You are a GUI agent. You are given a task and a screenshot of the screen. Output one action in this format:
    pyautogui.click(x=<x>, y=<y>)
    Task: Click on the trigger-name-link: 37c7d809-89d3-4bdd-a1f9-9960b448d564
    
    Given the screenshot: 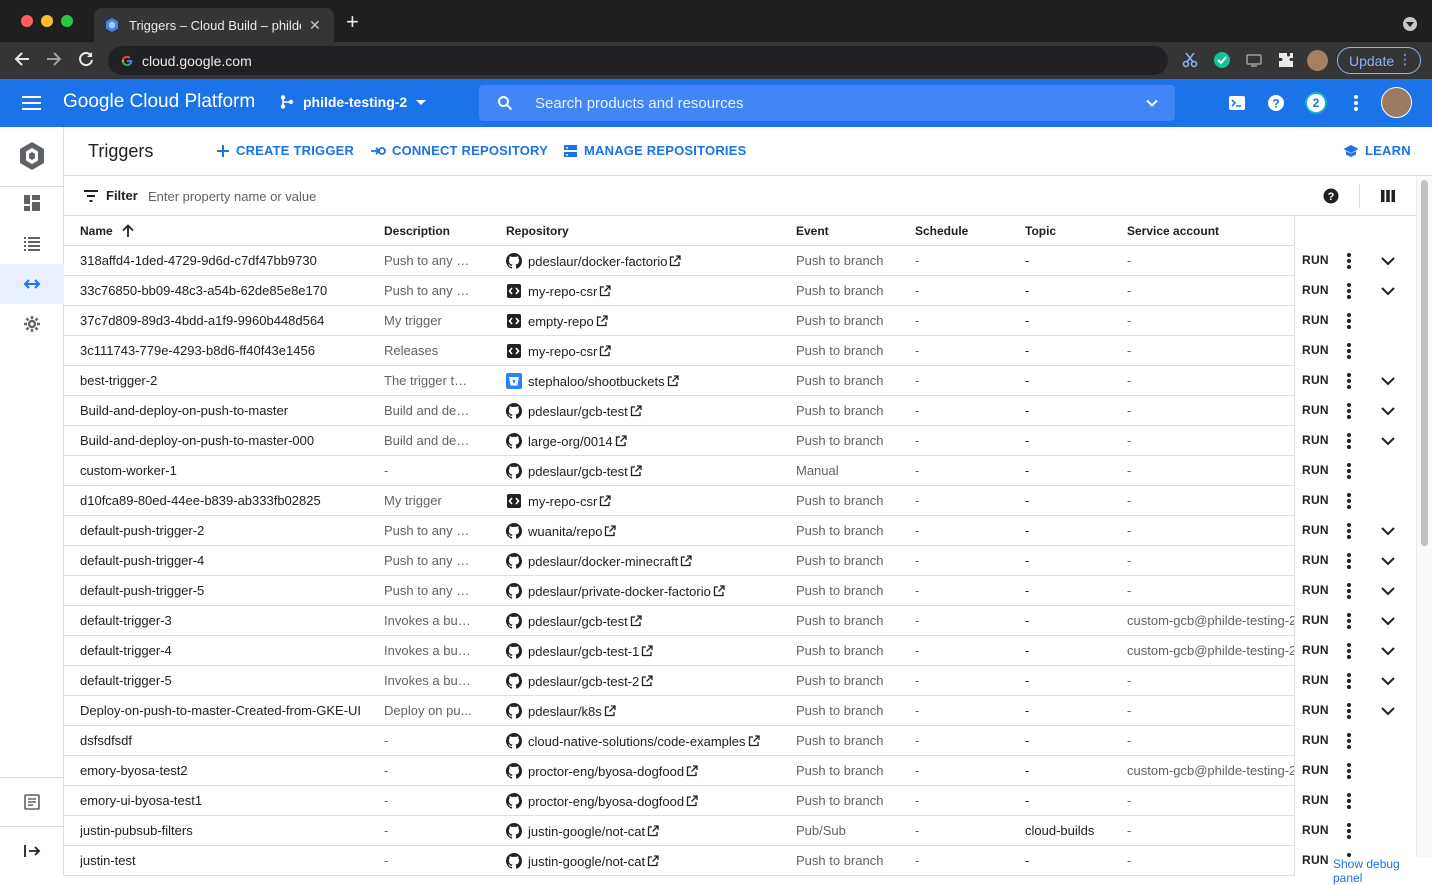 What is the action you would take?
    pyautogui.click(x=225, y=320)
    